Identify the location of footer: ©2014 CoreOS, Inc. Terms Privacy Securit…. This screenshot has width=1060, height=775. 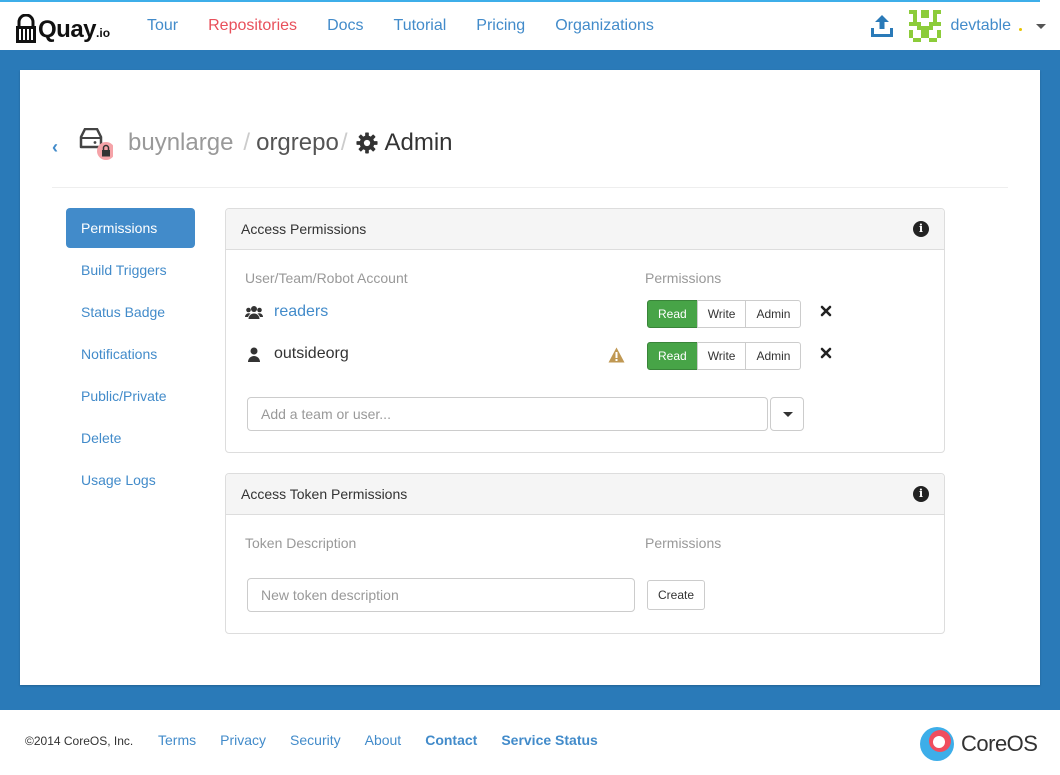
(530, 742).